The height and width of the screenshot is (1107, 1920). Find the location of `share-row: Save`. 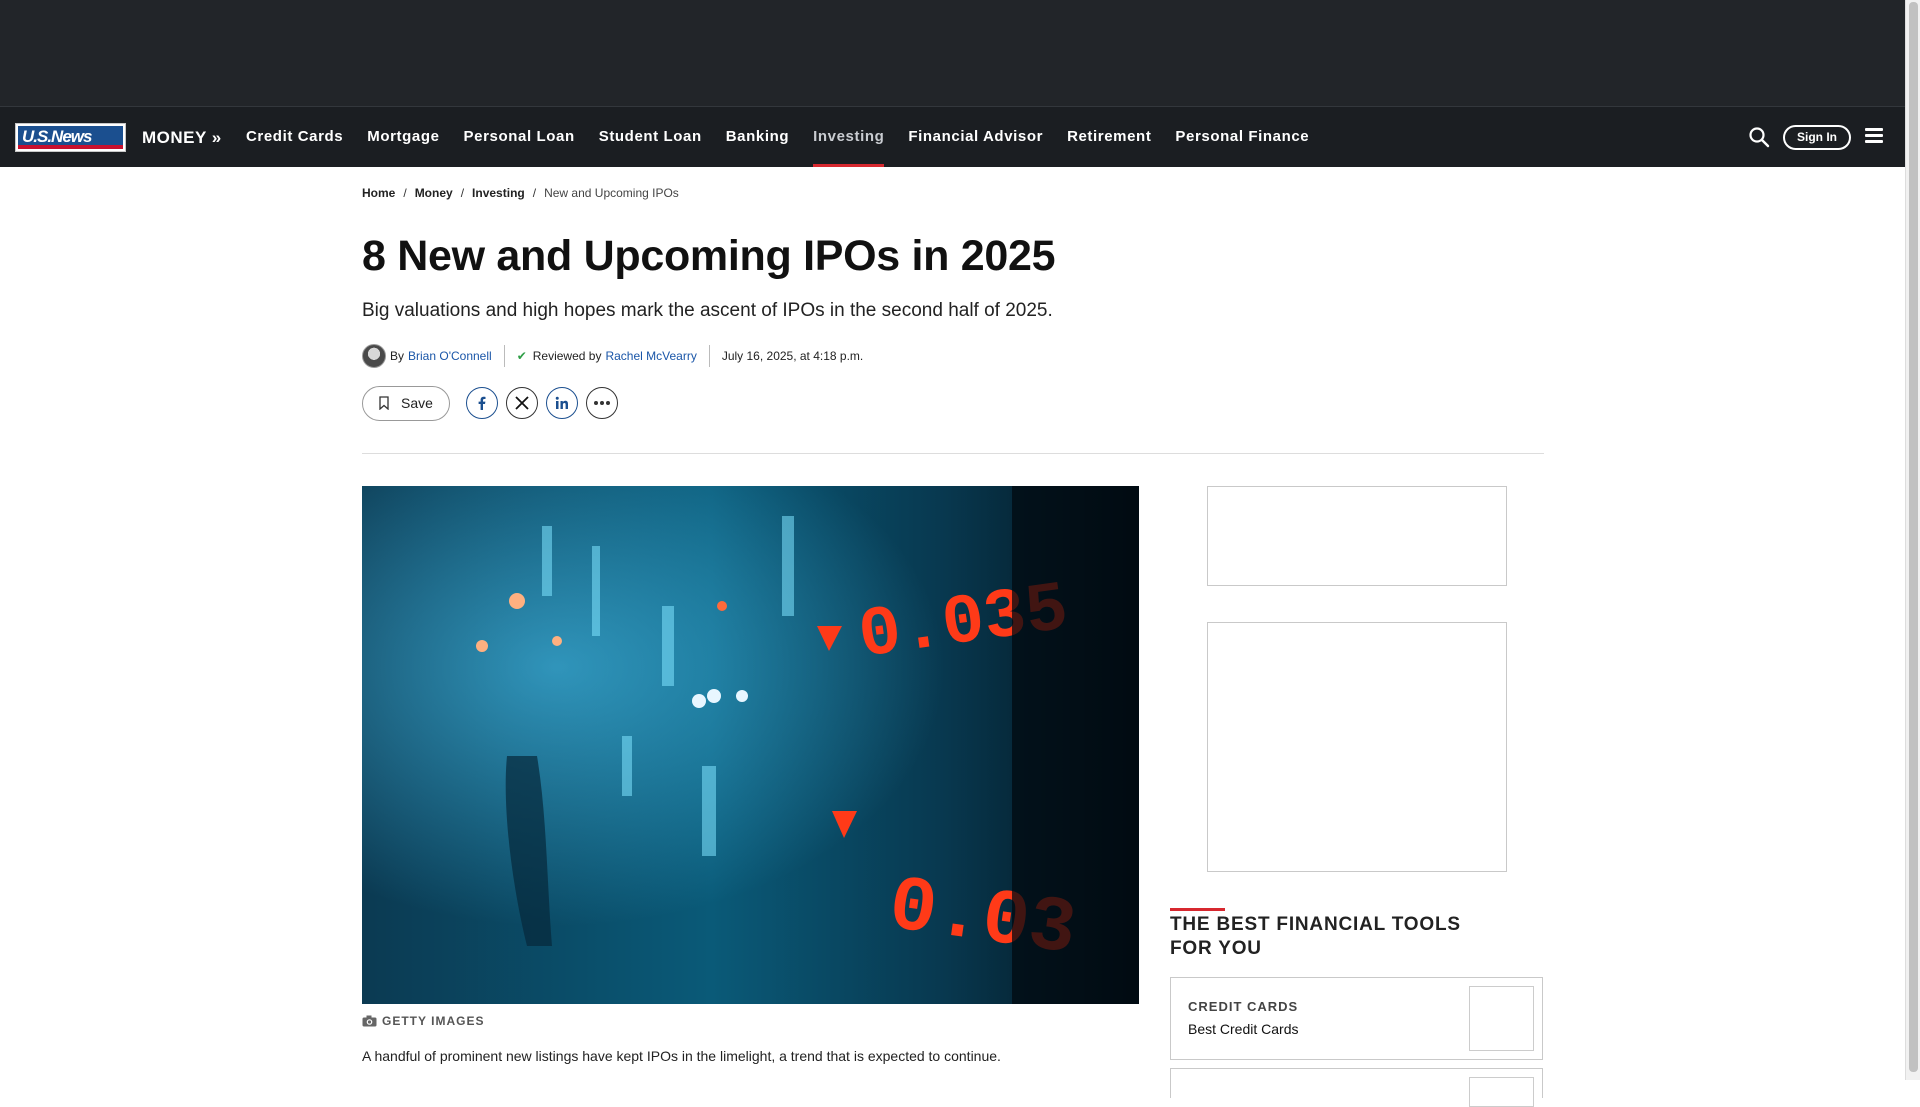

share-row: Save is located at coordinates (494, 403).